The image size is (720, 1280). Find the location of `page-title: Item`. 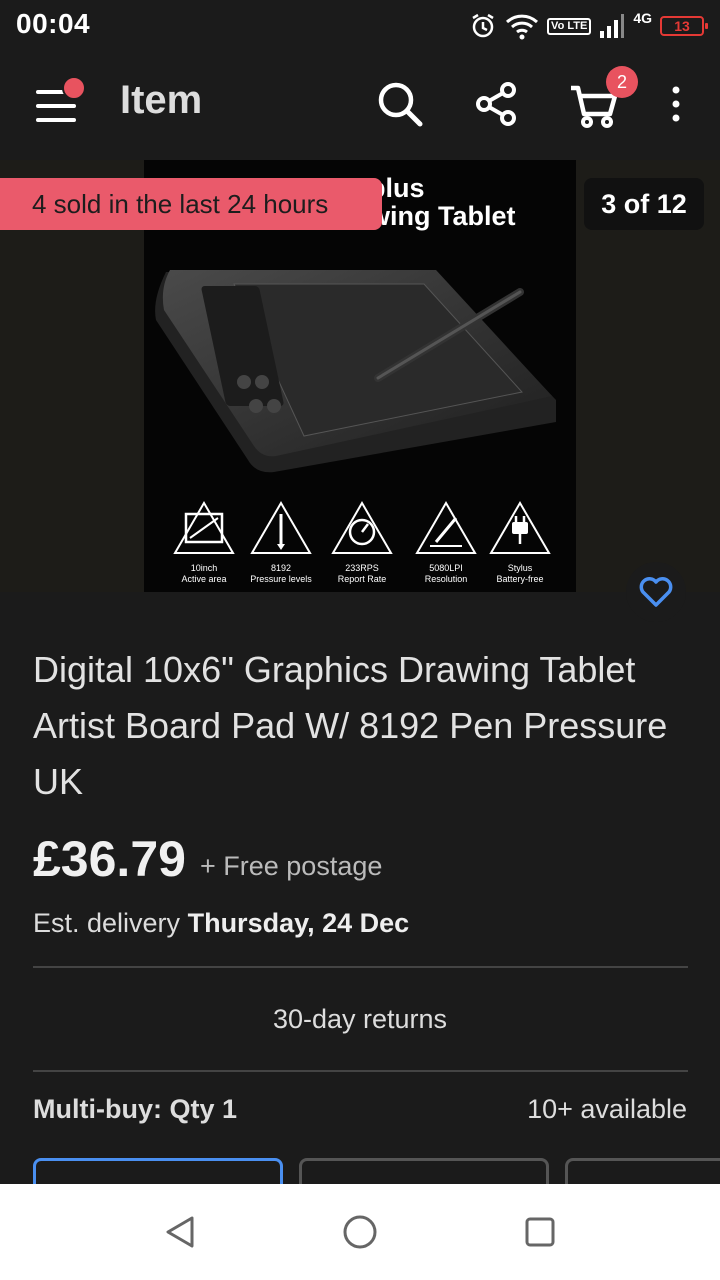

page-title: Item is located at coordinates (161, 100).